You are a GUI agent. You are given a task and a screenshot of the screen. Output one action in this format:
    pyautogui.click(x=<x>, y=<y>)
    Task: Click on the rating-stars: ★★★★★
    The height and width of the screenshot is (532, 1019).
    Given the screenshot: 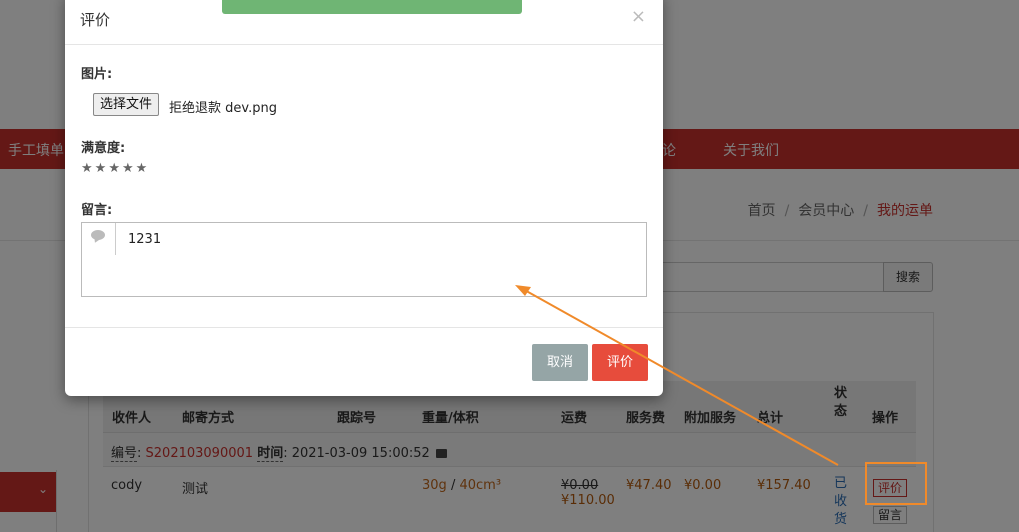 What is the action you would take?
    pyautogui.click(x=115, y=168)
    